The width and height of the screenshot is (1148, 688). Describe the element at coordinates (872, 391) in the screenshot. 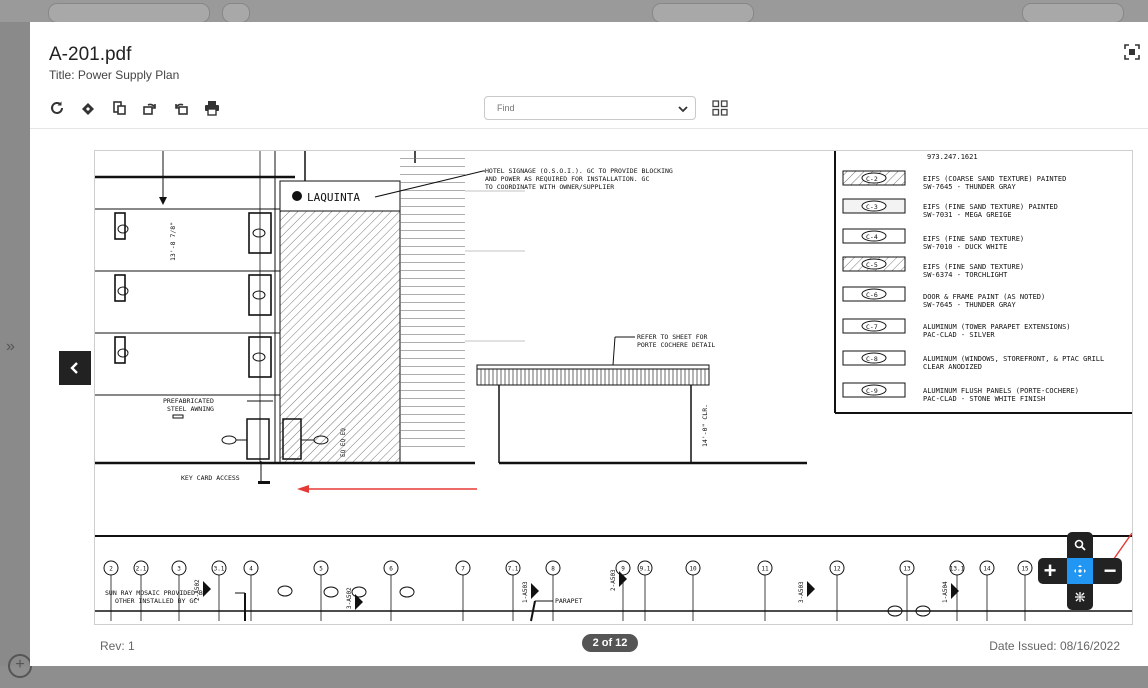

I see `legend-tag-8: C-9` at that location.